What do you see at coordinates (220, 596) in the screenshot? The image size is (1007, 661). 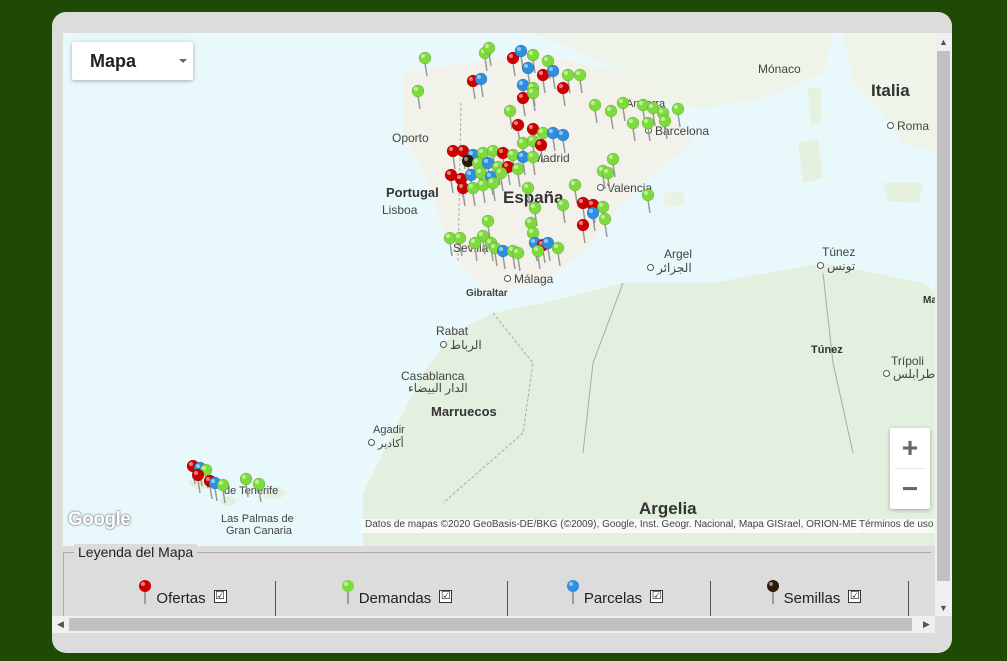 I see `legend-checkbox-ofertas: ☑` at bounding box center [220, 596].